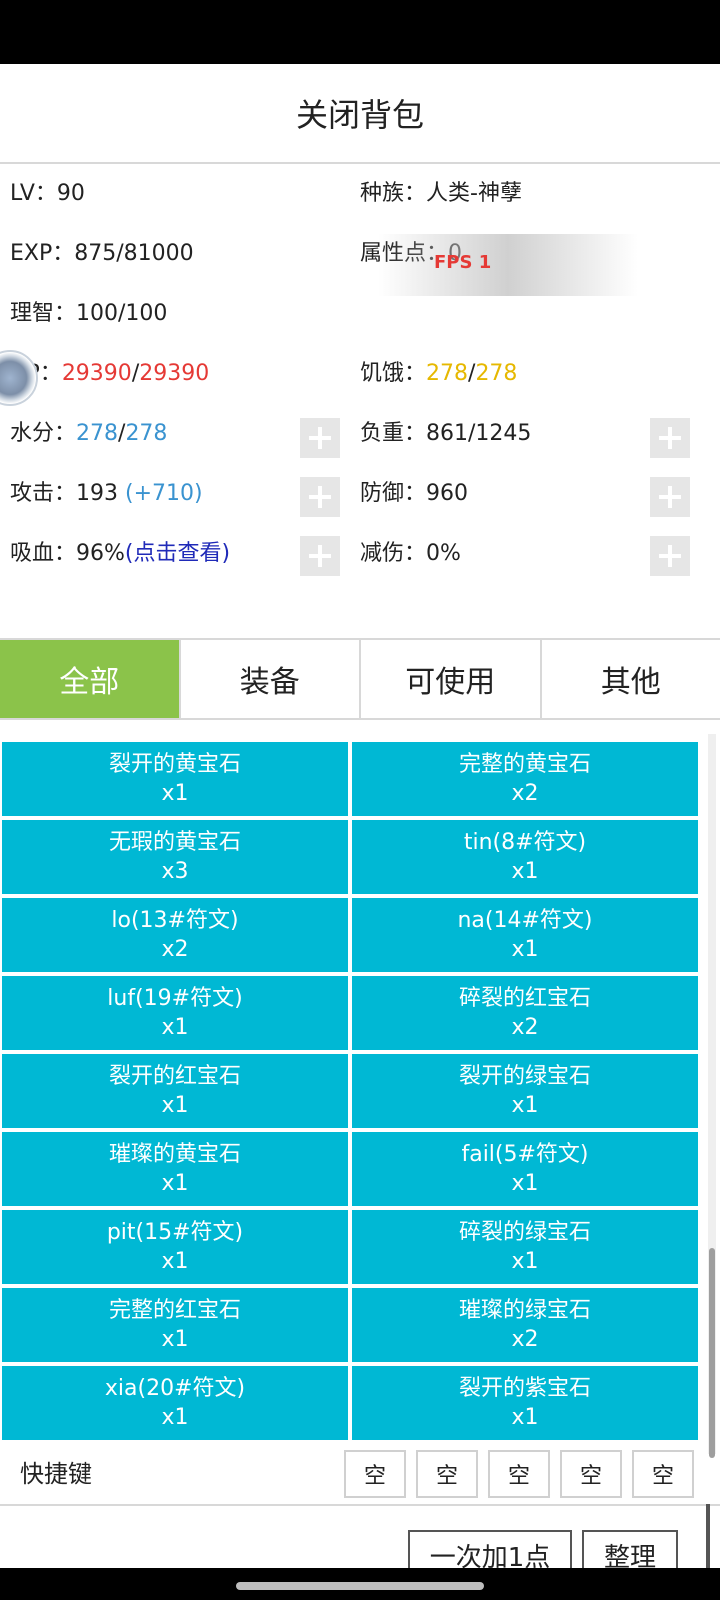 The image size is (720, 1600). What do you see at coordinates (90, 679) in the screenshot?
I see `tab-all: 全部` at bounding box center [90, 679].